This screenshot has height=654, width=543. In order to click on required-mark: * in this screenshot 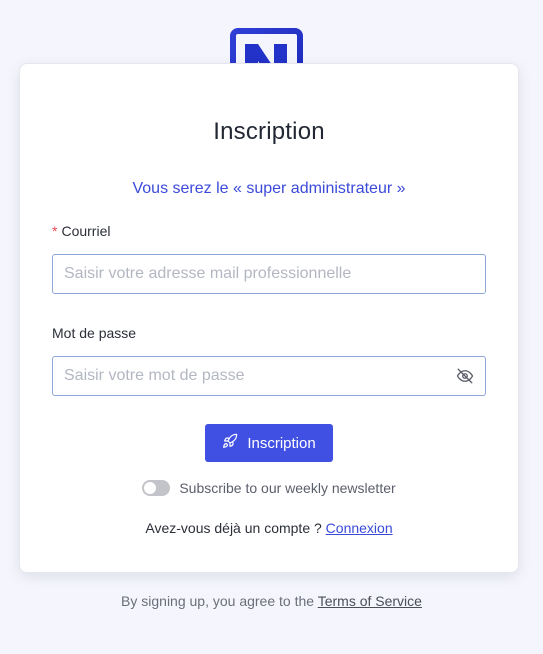, I will do `click(55, 231)`.